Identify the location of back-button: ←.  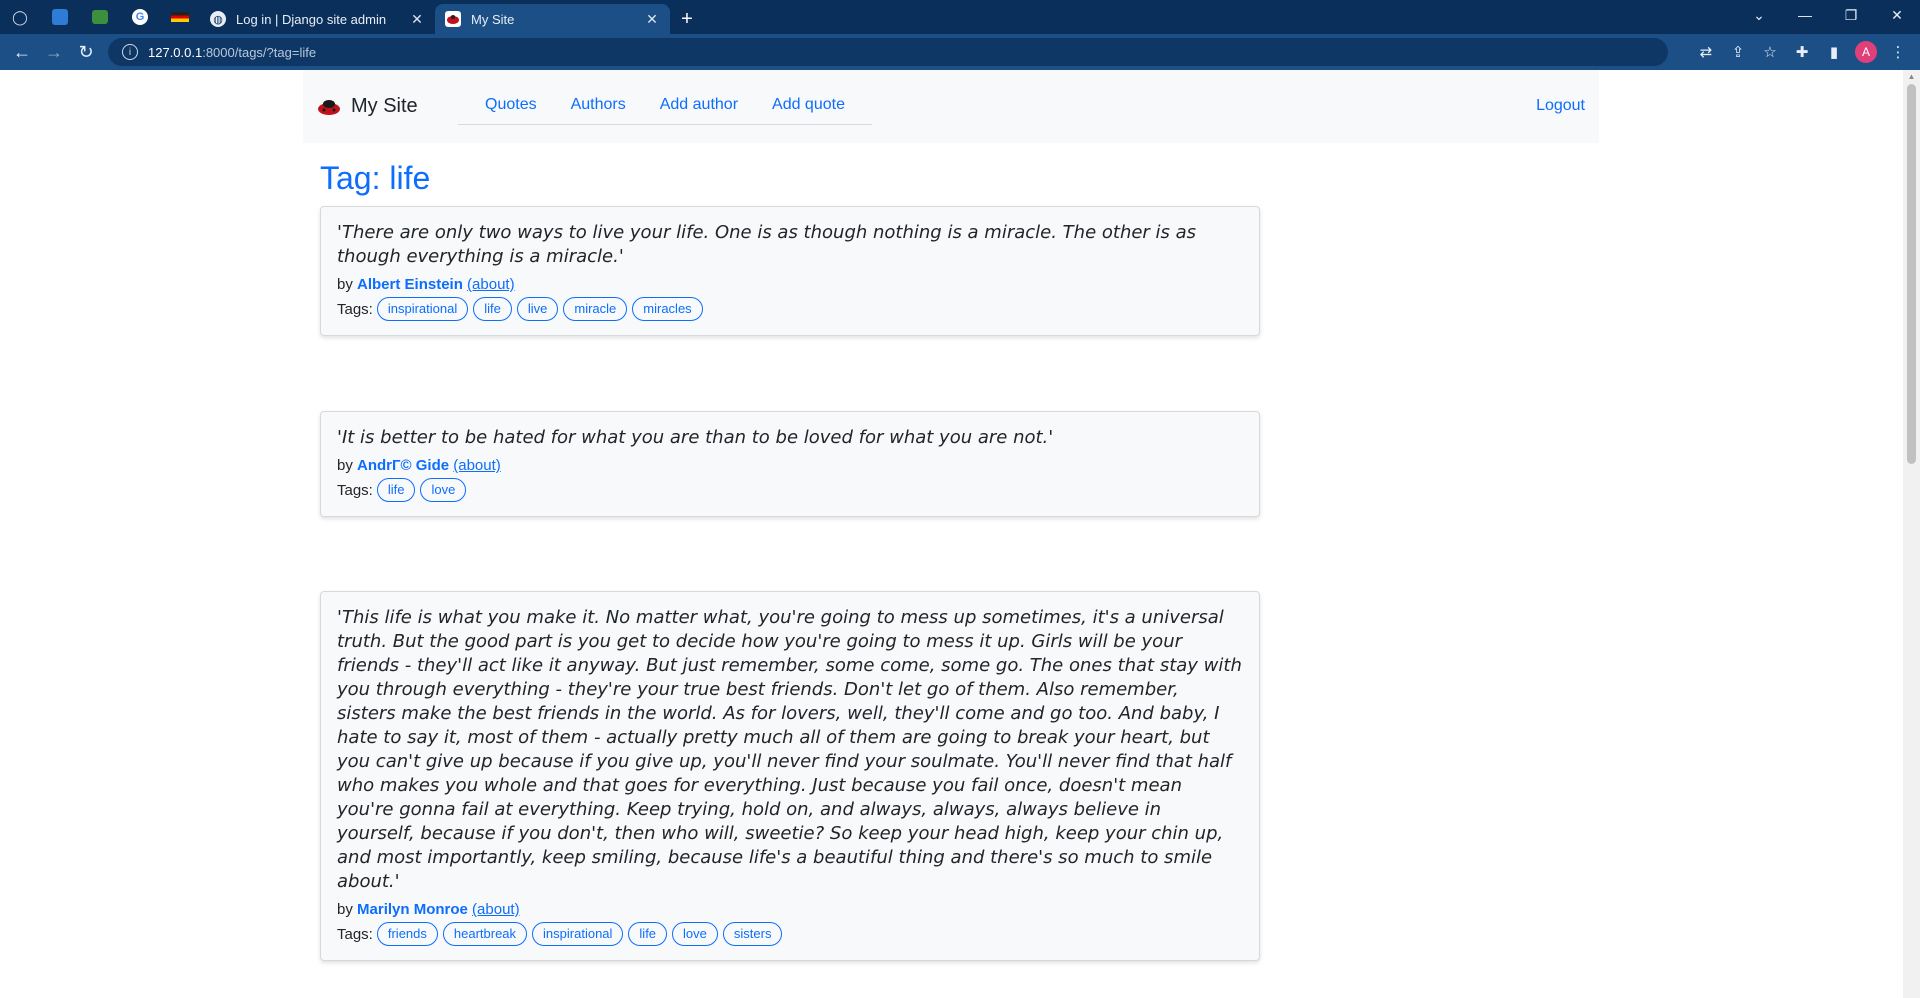
(22, 52).